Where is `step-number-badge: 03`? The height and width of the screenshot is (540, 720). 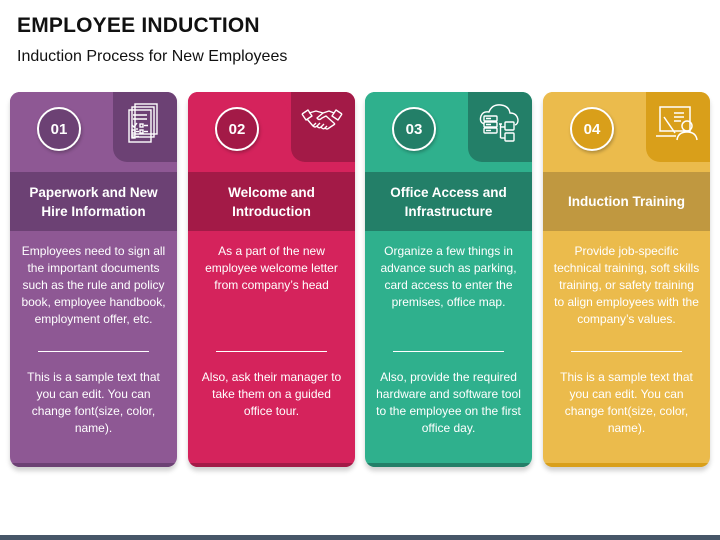 step-number-badge: 03 is located at coordinates (414, 129).